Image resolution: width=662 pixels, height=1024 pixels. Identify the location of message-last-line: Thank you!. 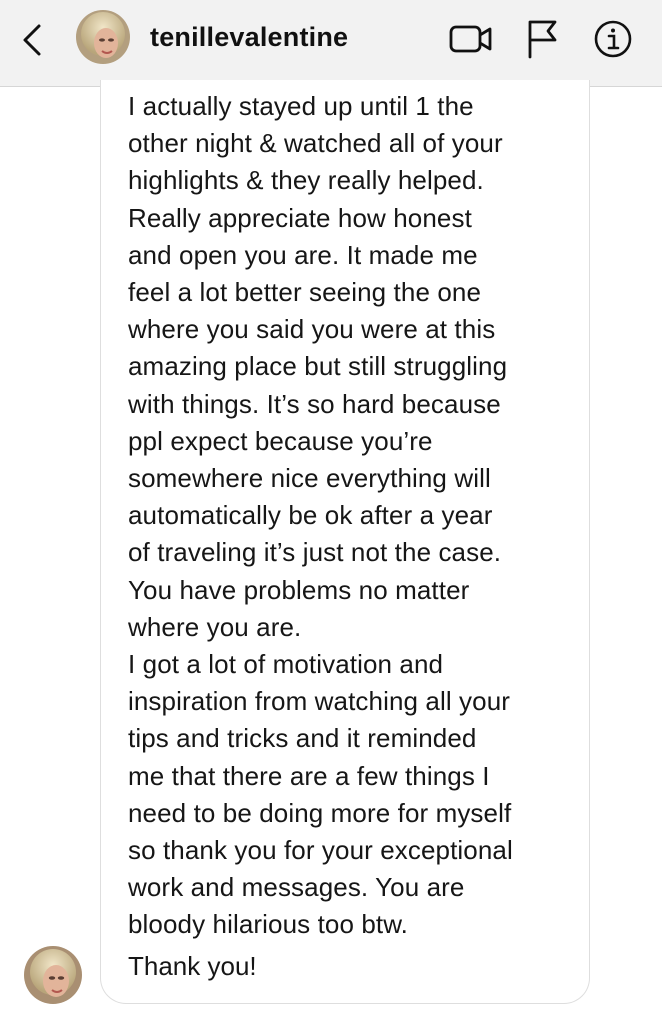
(192, 966).